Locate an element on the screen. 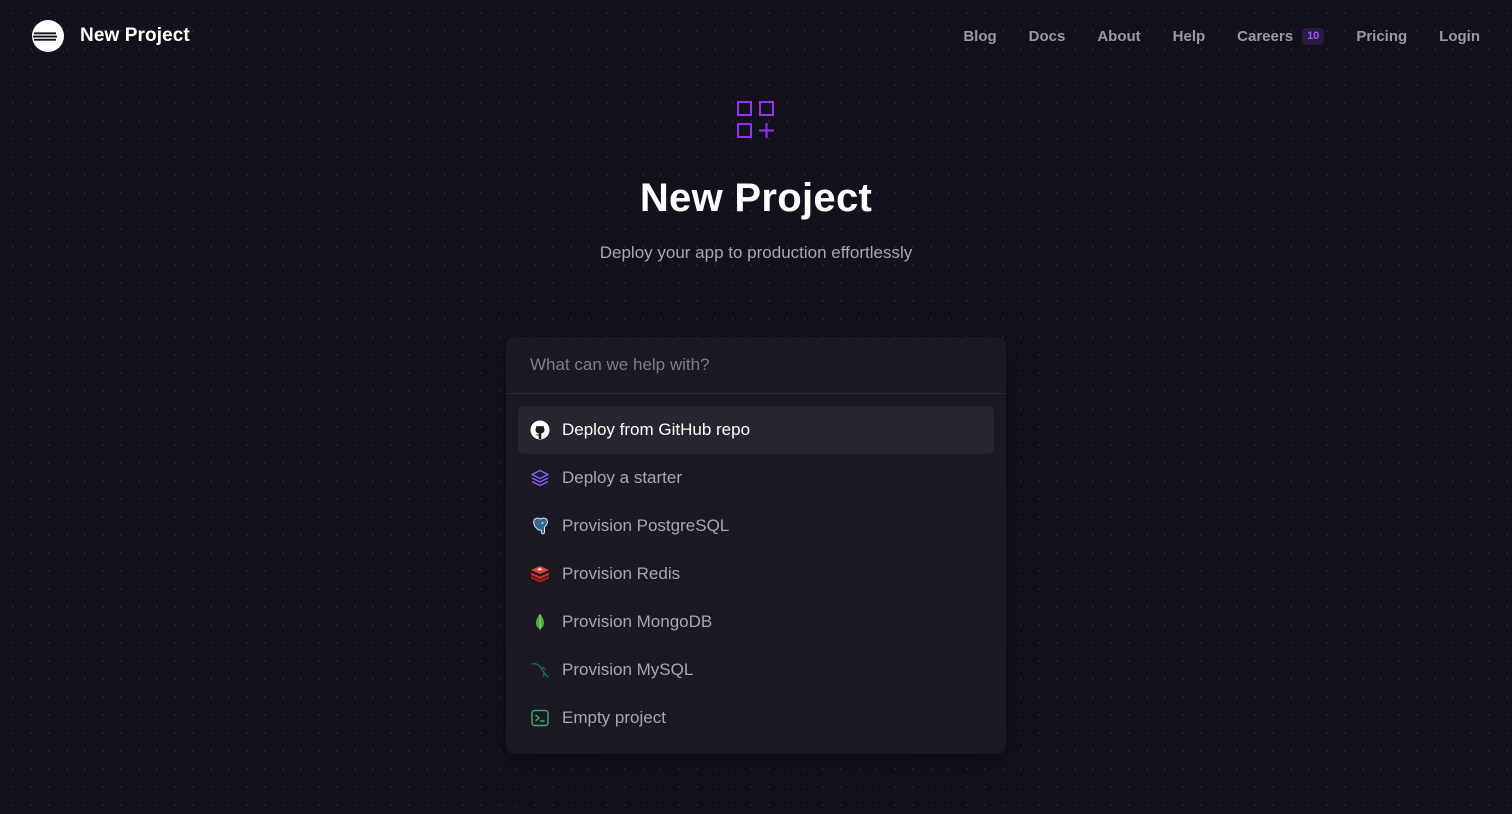 The height and width of the screenshot is (814, 1512). postgresql-icon is located at coordinates (540, 526).